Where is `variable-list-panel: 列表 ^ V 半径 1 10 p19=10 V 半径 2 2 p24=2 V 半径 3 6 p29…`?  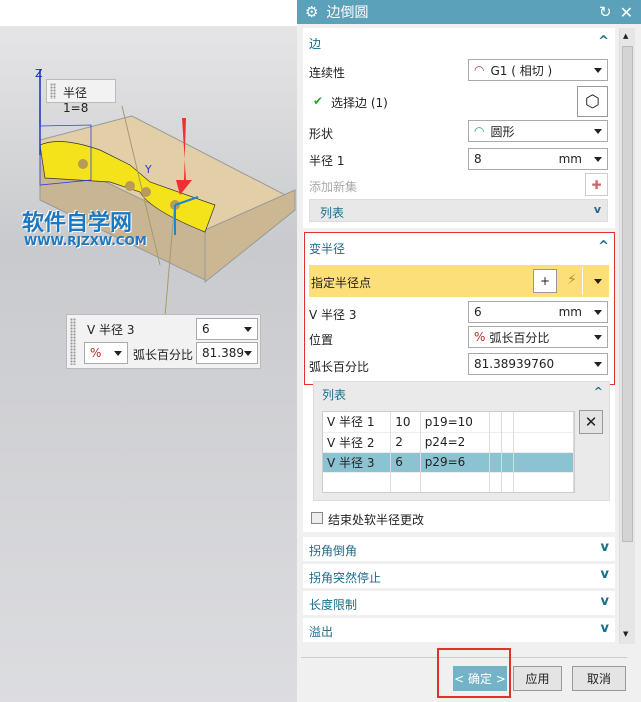
variable-list-panel: 列表 ^ V 半径 1 10 p19=10 V 半径 2 2 p24=2 V 半径 3 6 p29… is located at coordinates (461, 441).